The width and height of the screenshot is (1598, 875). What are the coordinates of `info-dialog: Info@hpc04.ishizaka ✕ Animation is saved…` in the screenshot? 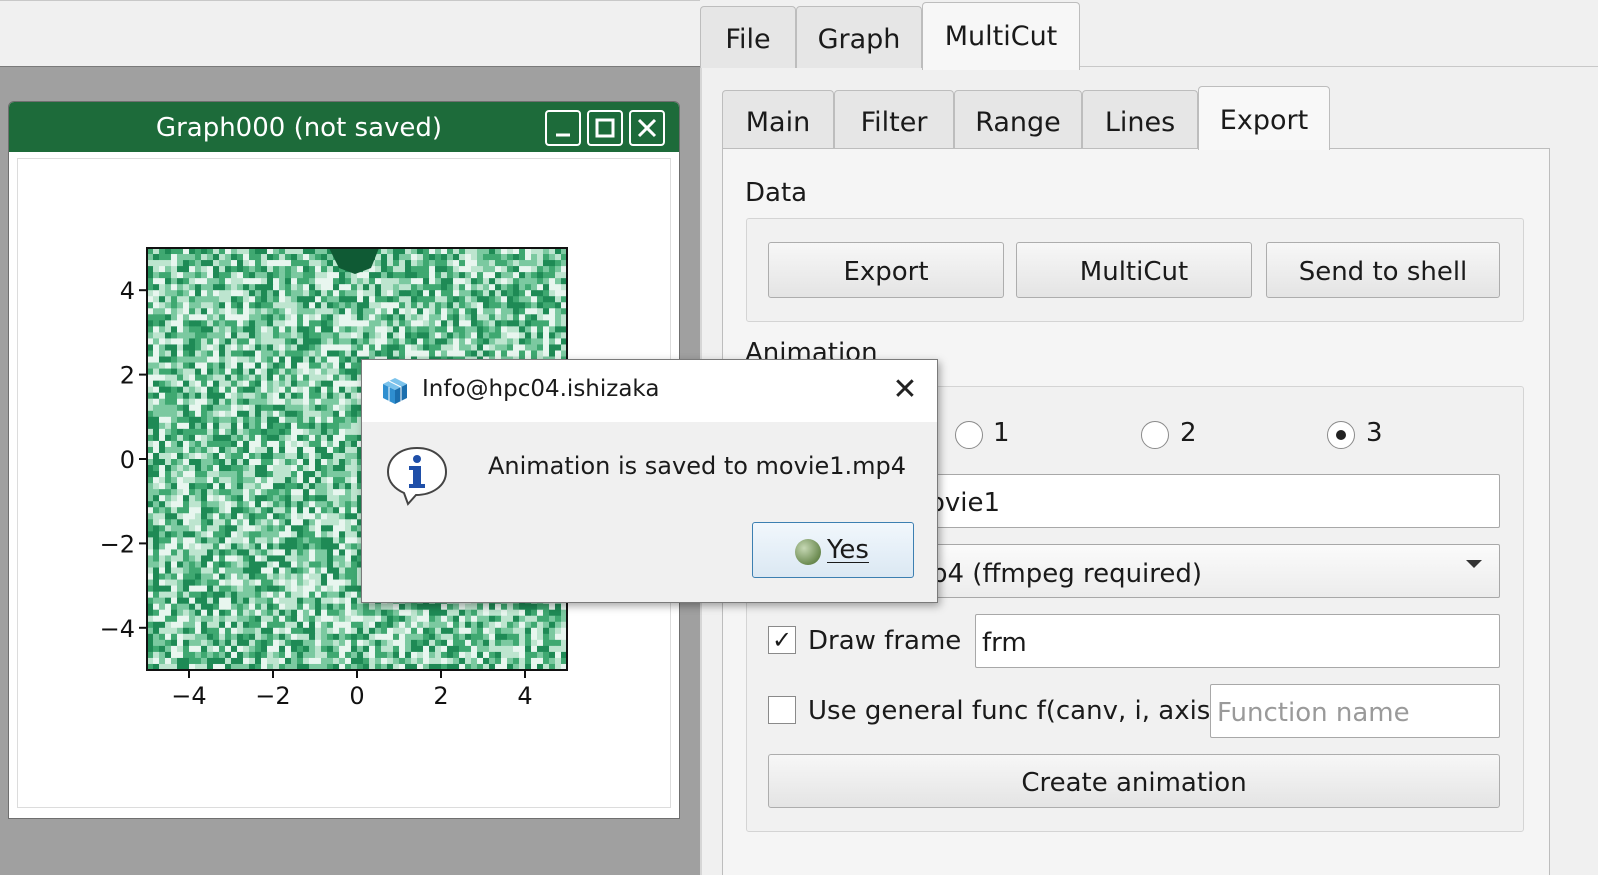 It's located at (649, 481).